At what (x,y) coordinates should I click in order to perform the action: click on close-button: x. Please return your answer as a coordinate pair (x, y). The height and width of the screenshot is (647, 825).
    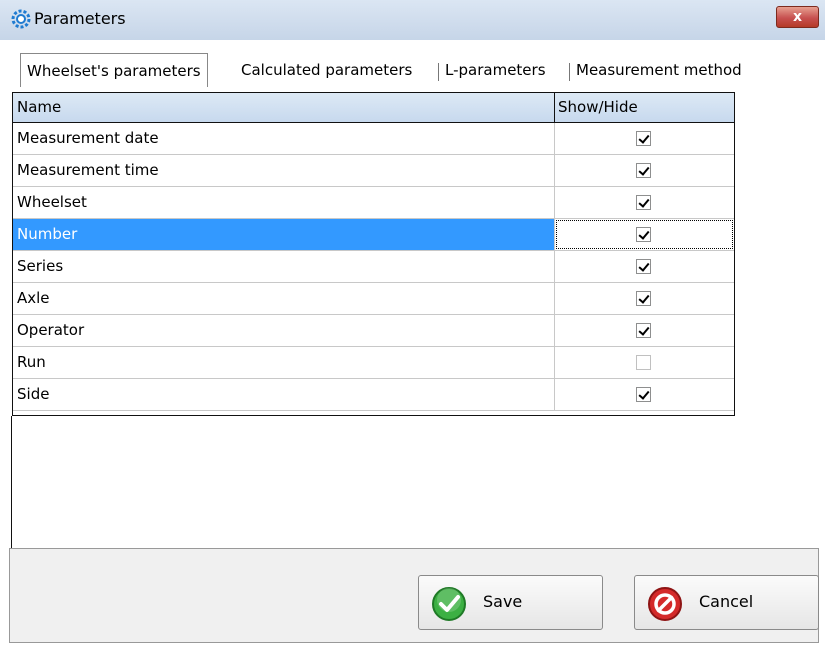
    Looking at the image, I should click on (797, 17).